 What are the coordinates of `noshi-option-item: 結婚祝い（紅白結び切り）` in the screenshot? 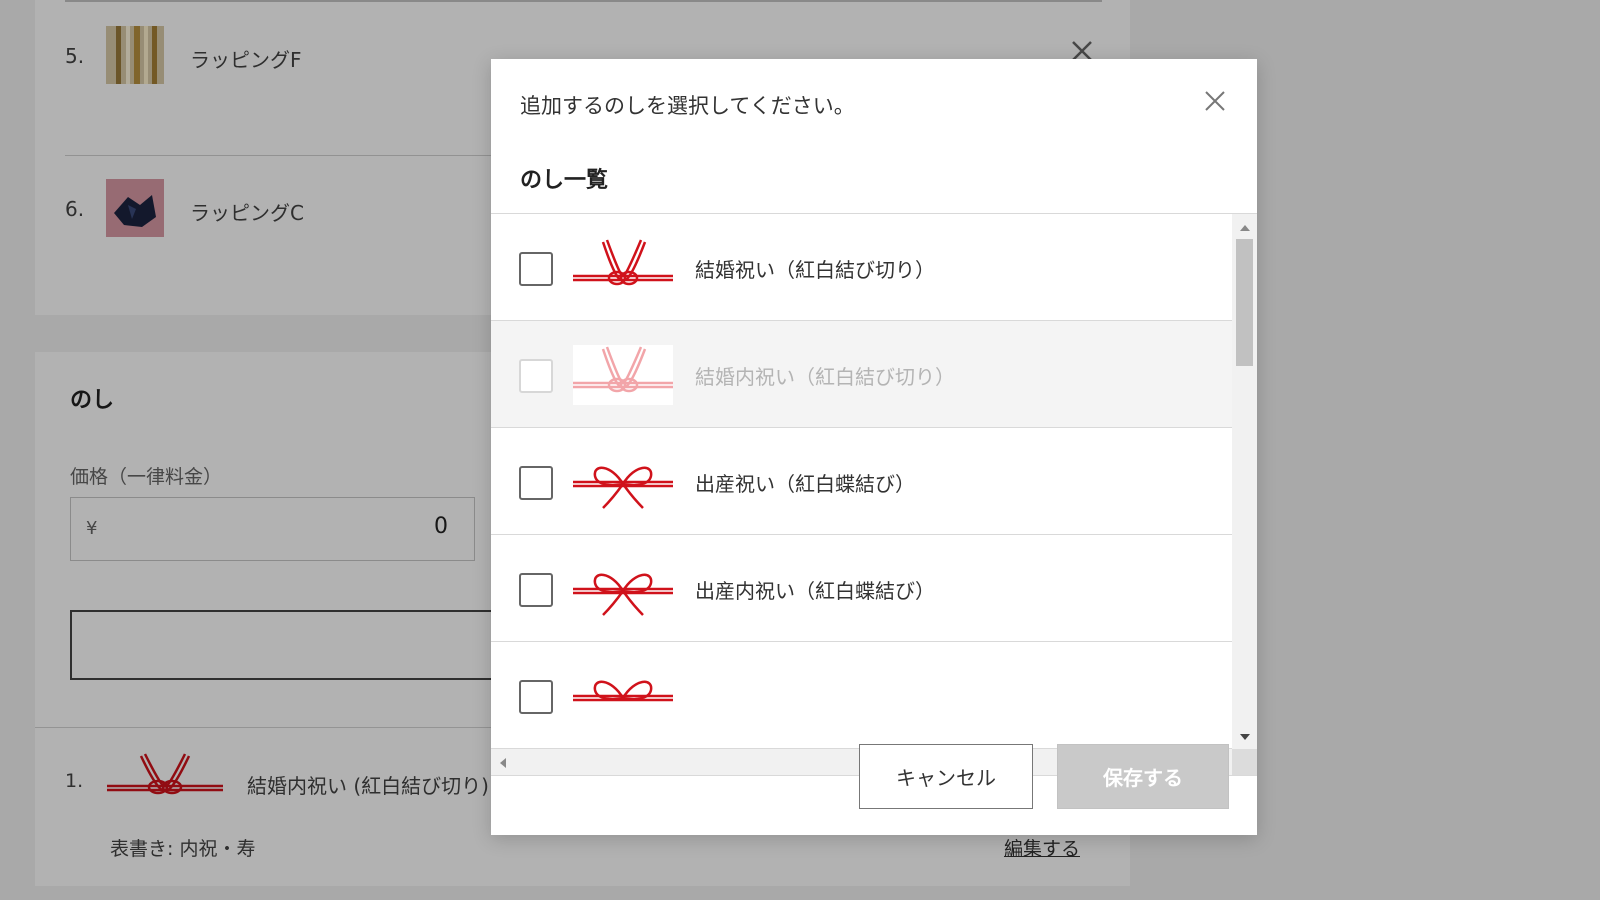 It's located at (861, 267).